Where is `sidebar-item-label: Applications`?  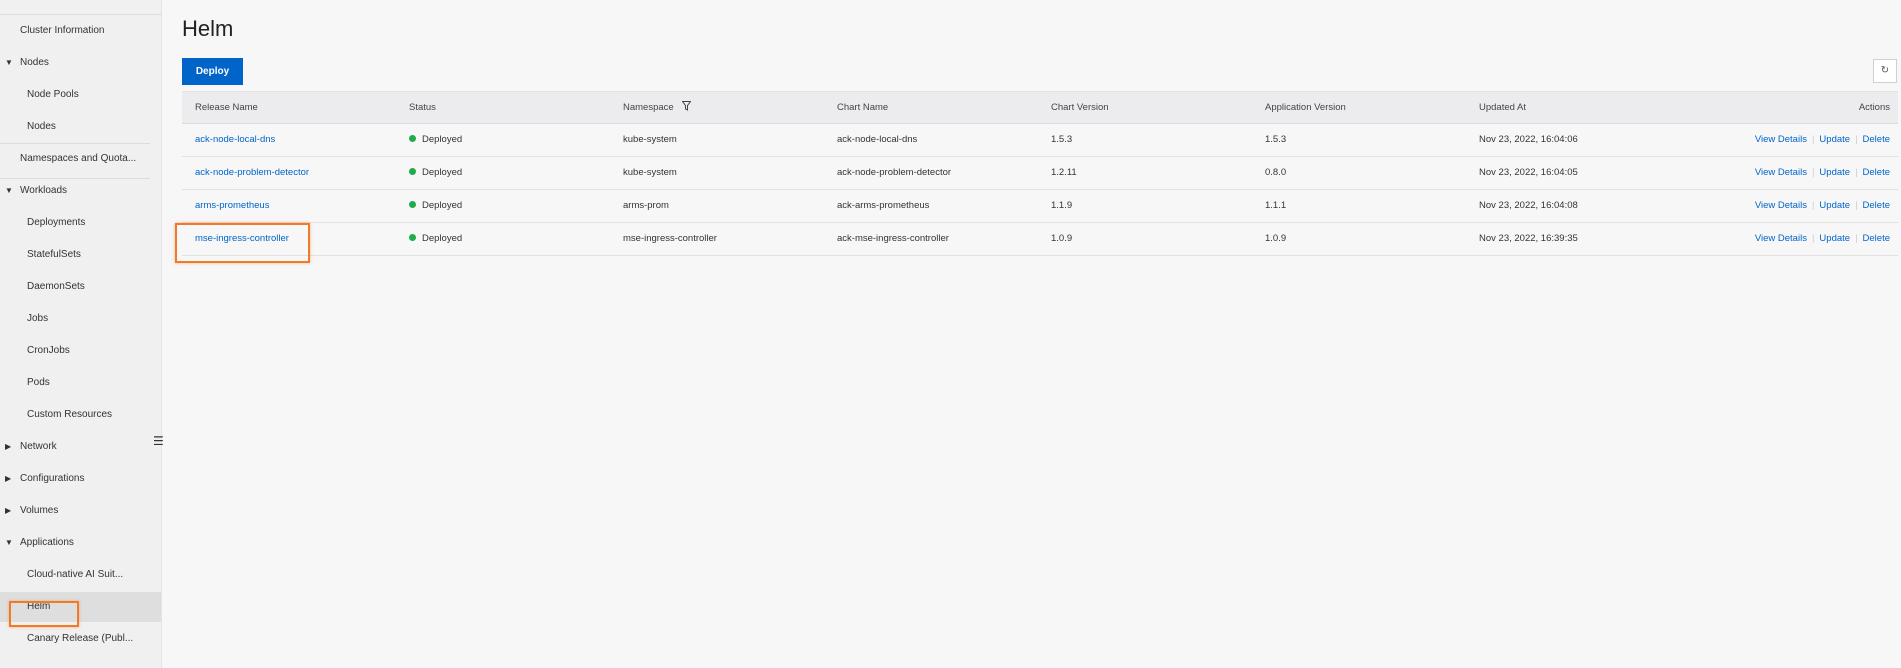
sidebar-item-label: Applications is located at coordinates (47, 542).